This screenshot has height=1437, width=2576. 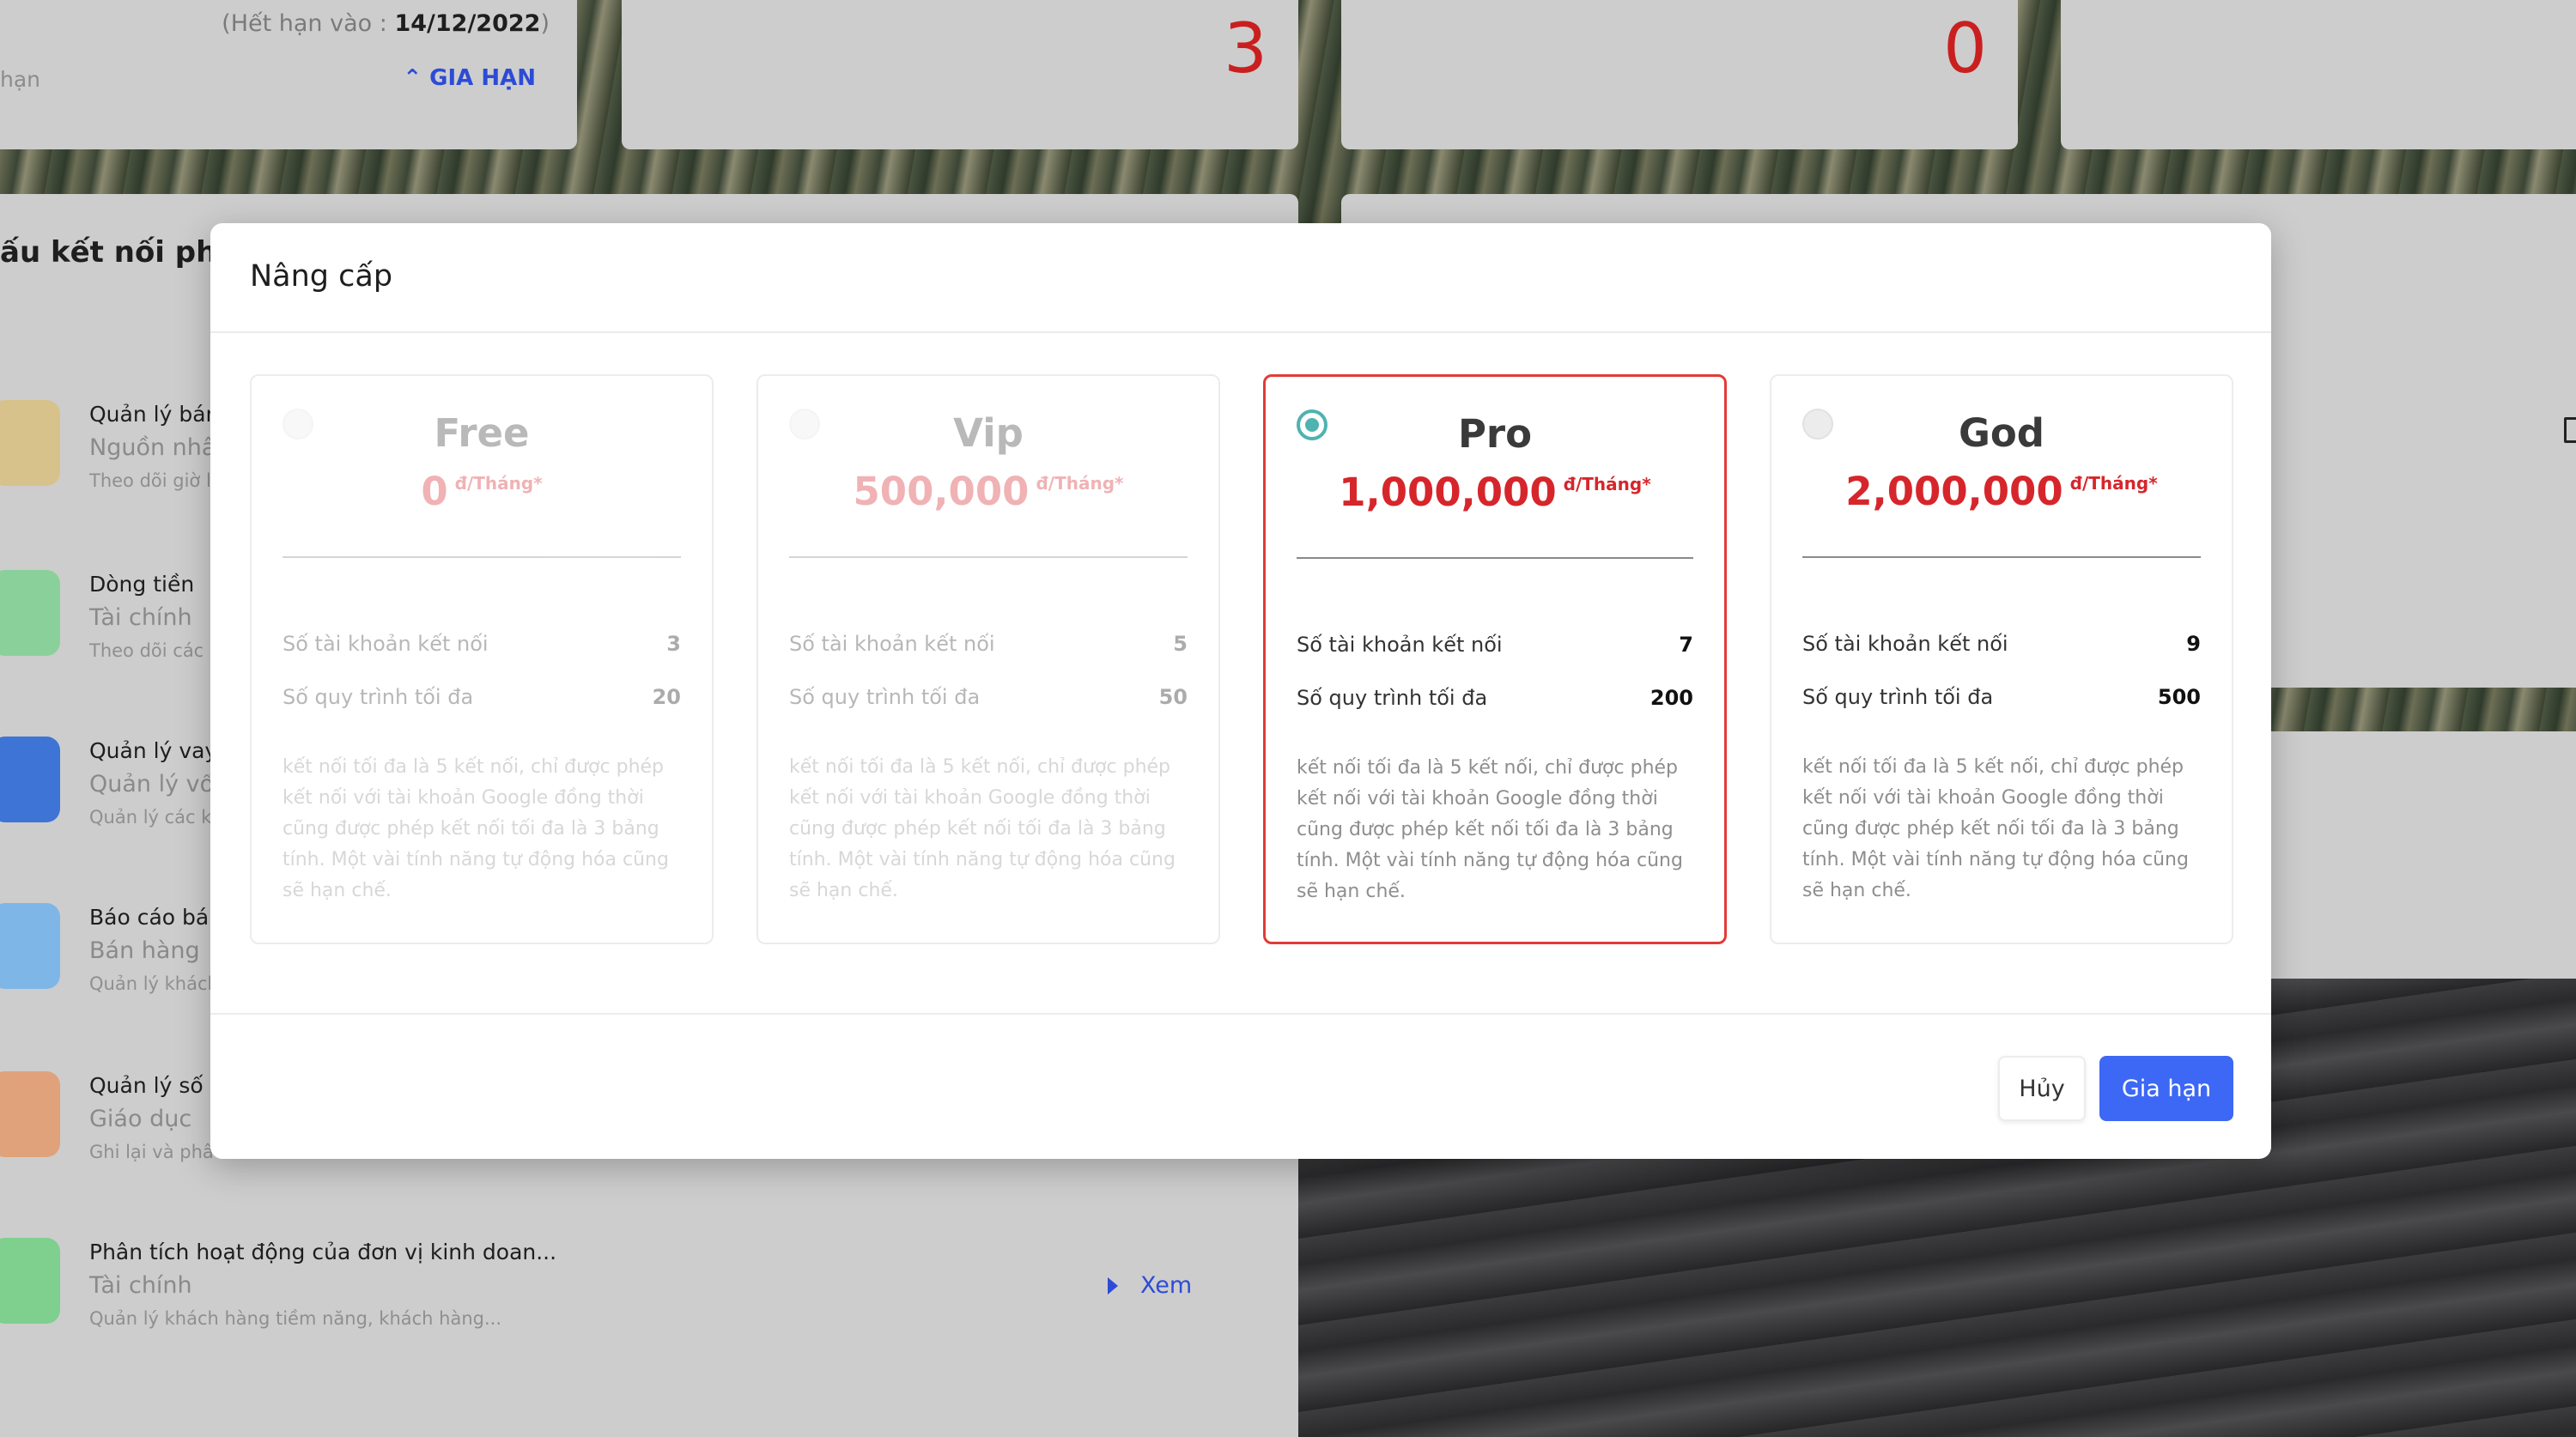 What do you see at coordinates (322, 276) in the screenshot?
I see `modal-title: Nâng cấp` at bounding box center [322, 276].